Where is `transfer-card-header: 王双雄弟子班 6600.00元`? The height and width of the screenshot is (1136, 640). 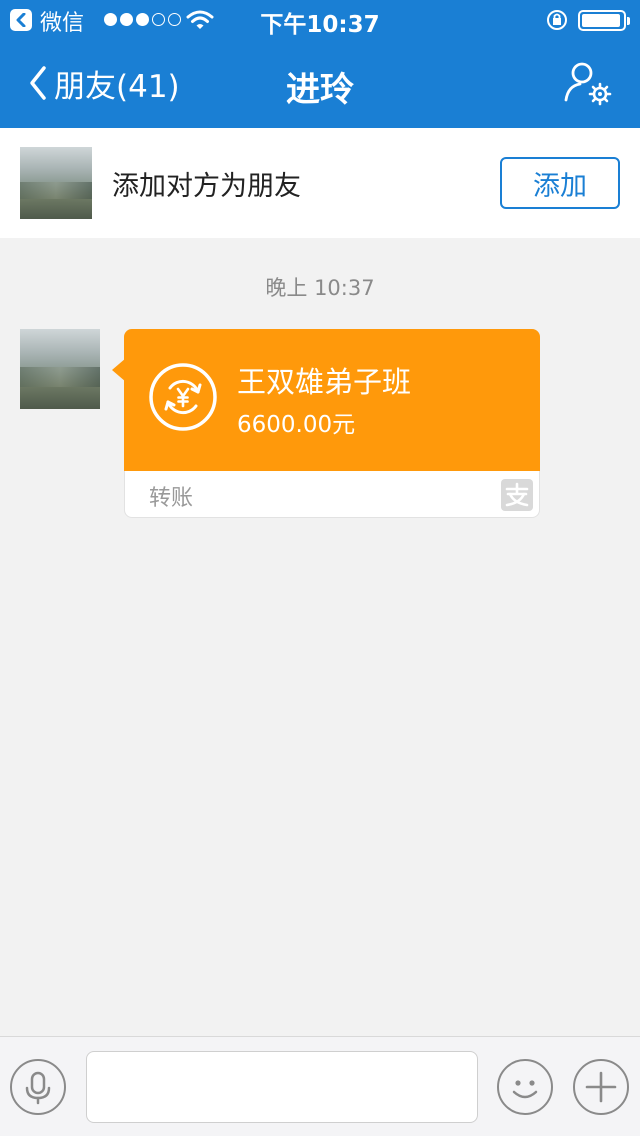
transfer-card-header: 王双雄弟子班 6600.00元 is located at coordinates (332, 400).